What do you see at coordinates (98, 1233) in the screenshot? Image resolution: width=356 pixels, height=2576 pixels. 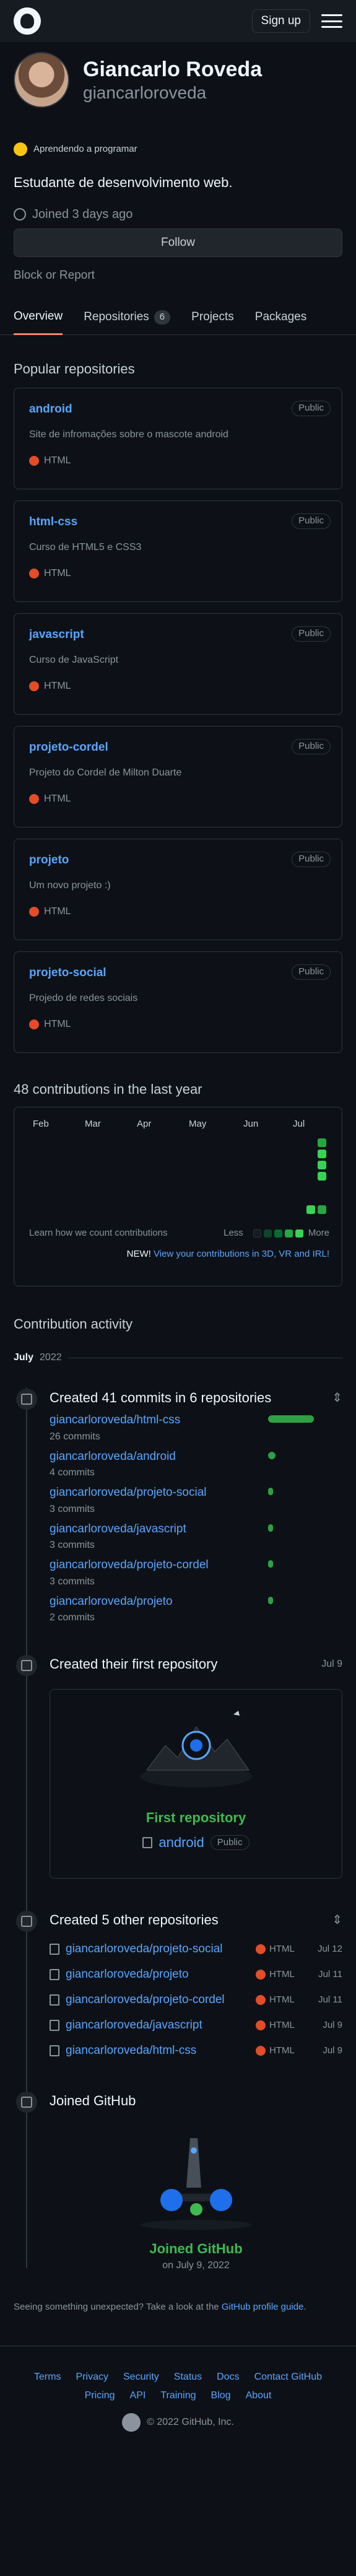 I see `learn-contributions-link: Learn how we count contributions` at bounding box center [98, 1233].